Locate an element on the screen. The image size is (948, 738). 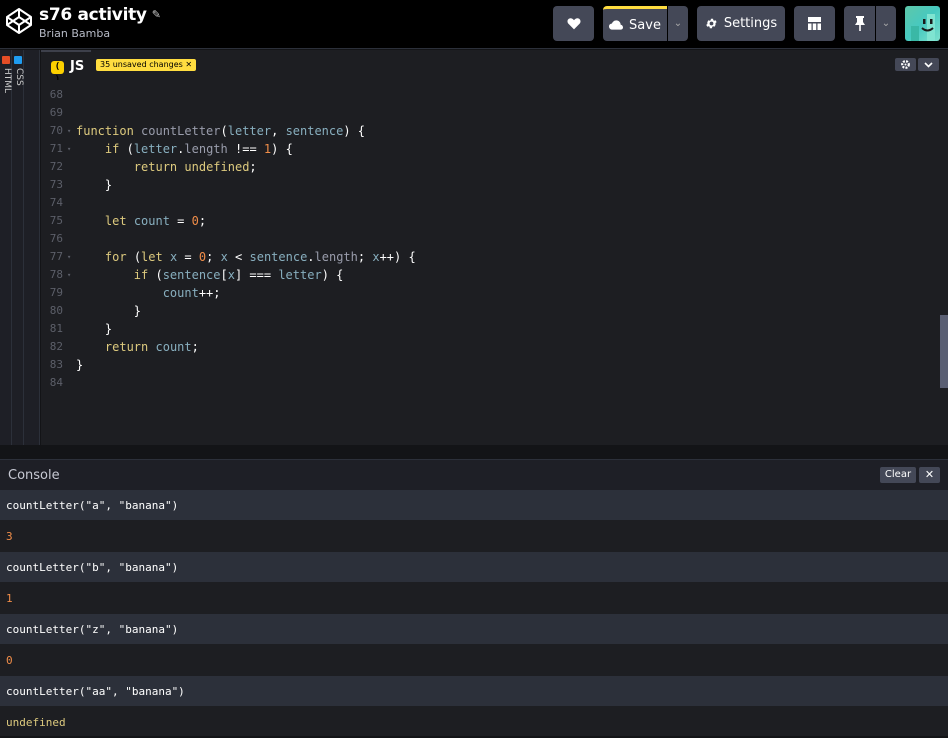
heart-icon is located at coordinates (573, 24).